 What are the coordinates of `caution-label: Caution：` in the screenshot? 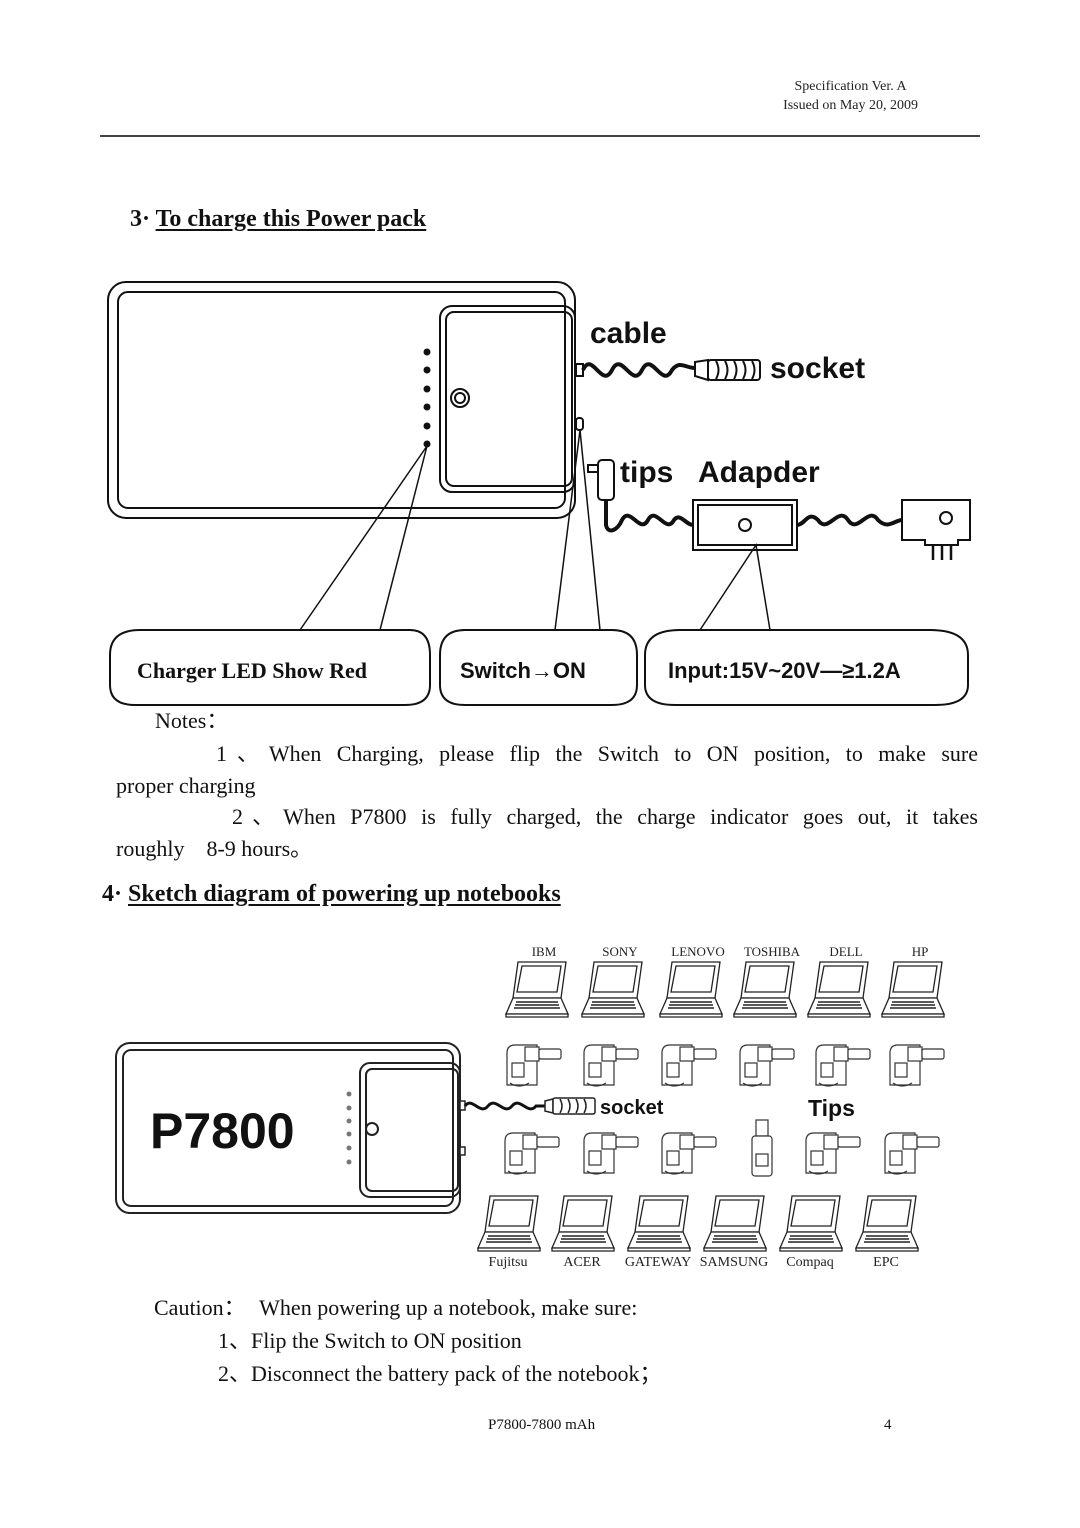 It's located at (200, 1307).